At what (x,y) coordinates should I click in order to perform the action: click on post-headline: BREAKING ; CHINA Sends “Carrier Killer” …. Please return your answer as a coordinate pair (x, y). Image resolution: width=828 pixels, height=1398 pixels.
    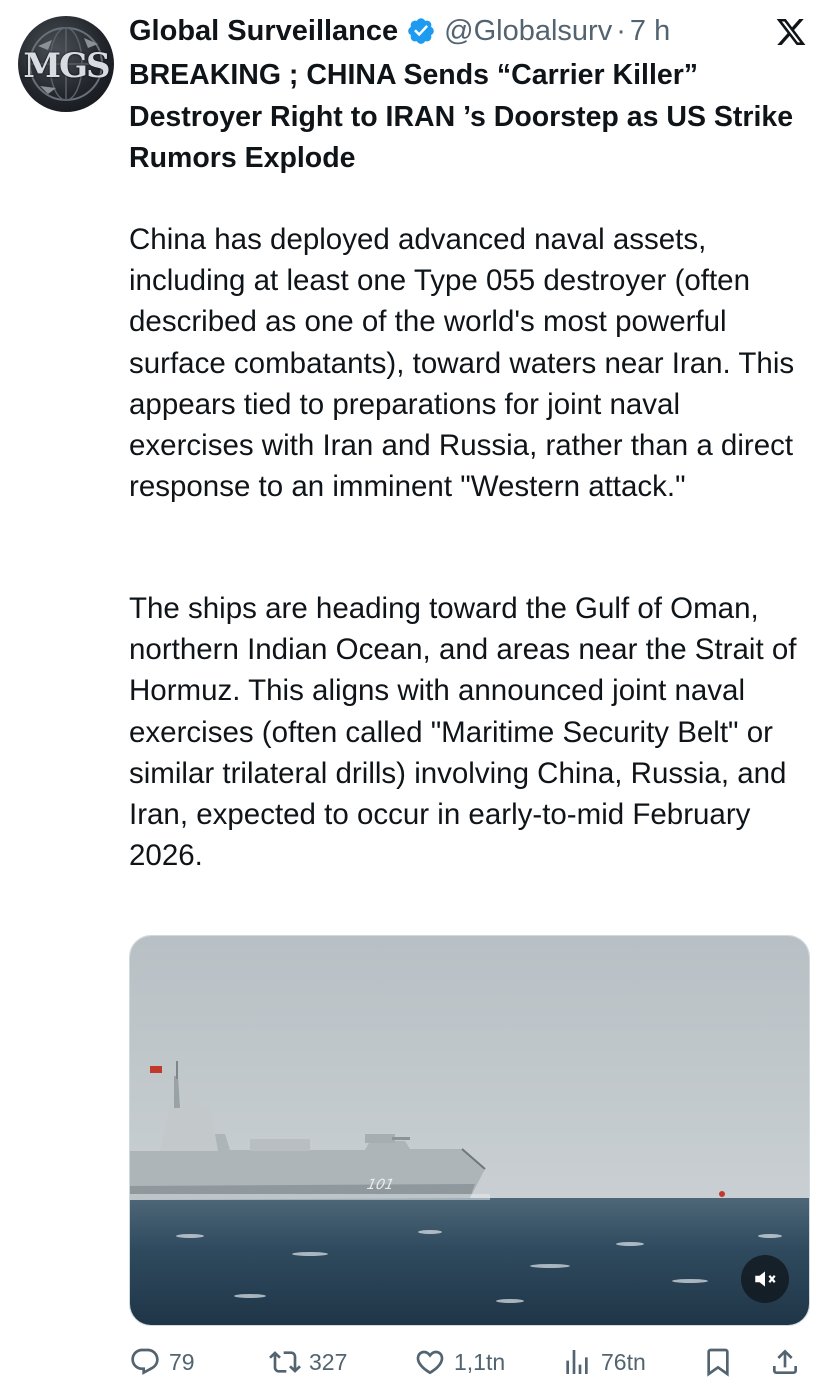
    Looking at the image, I should click on (461, 116).